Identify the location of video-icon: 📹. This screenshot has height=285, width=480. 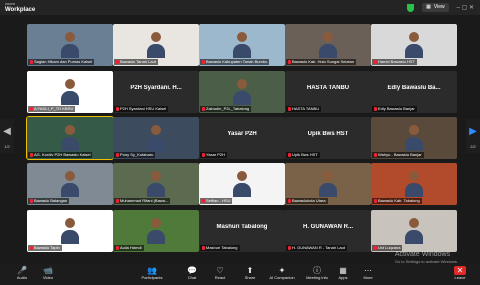
(48, 270).